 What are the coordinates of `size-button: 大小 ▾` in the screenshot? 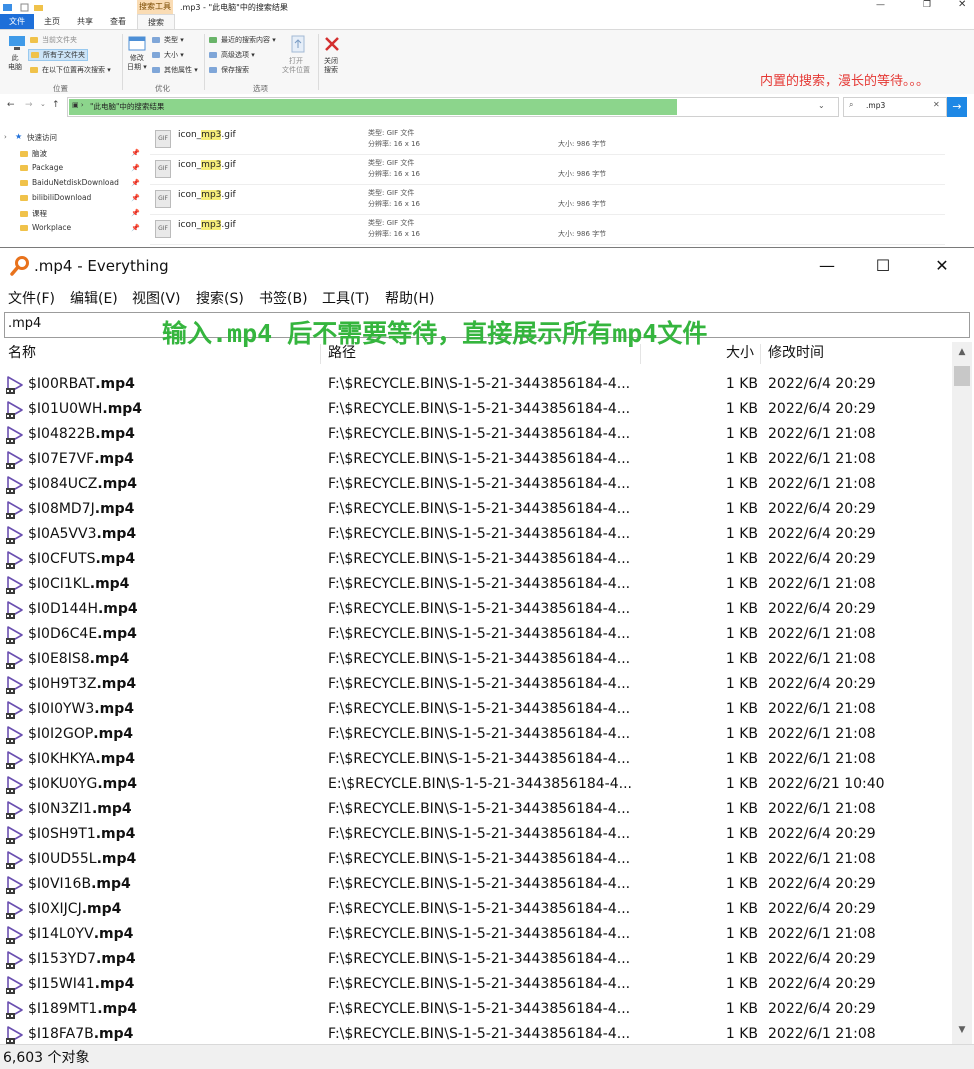 It's located at (168, 55).